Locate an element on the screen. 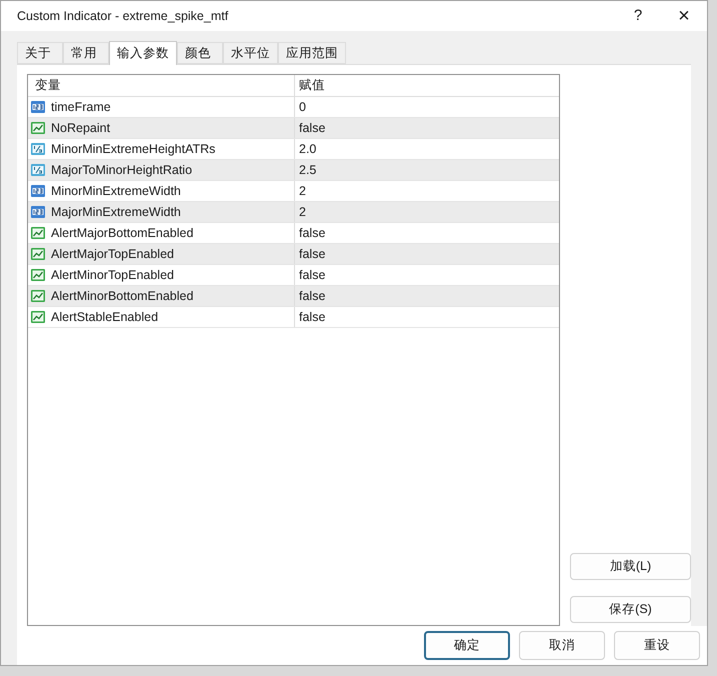 The height and width of the screenshot is (676, 717). parameter-value: 2.5 is located at coordinates (305, 170).